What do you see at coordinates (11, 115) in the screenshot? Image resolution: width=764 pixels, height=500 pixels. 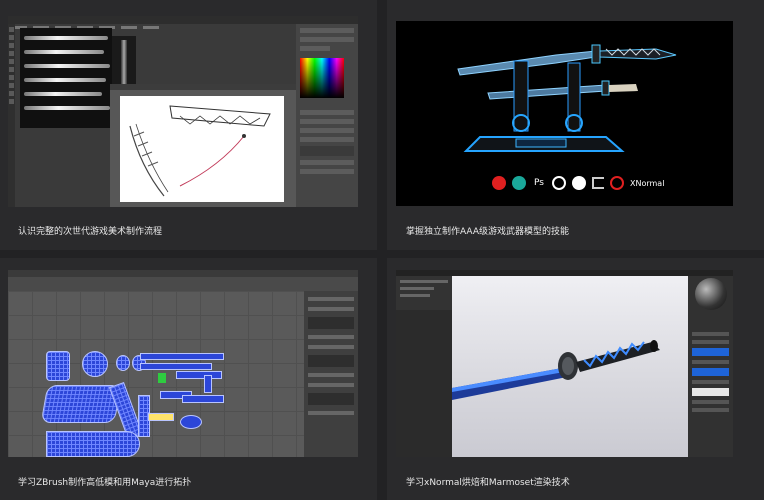 I see `tool-bar` at bounding box center [11, 115].